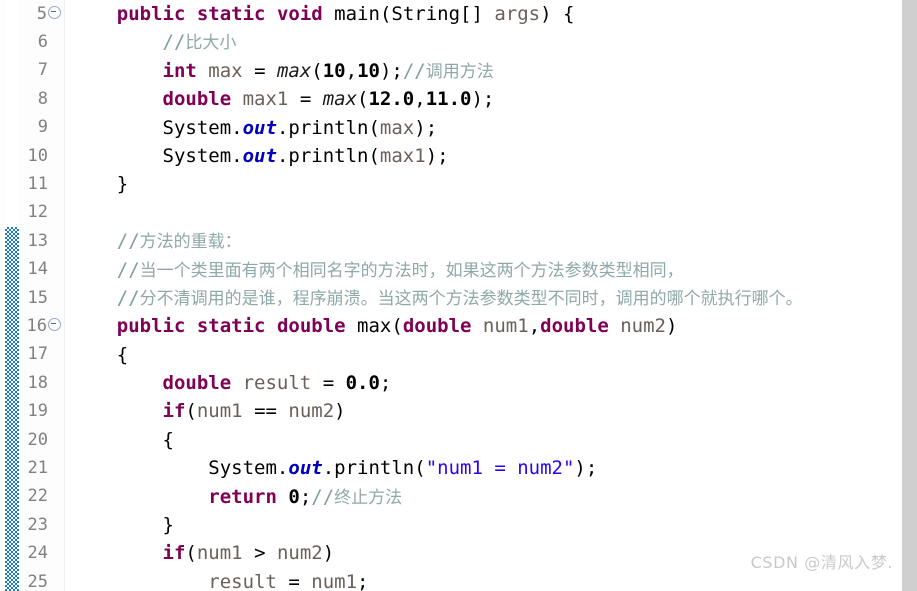  What do you see at coordinates (362, 383) in the screenshot?
I see `code-token: 0.0` at bounding box center [362, 383].